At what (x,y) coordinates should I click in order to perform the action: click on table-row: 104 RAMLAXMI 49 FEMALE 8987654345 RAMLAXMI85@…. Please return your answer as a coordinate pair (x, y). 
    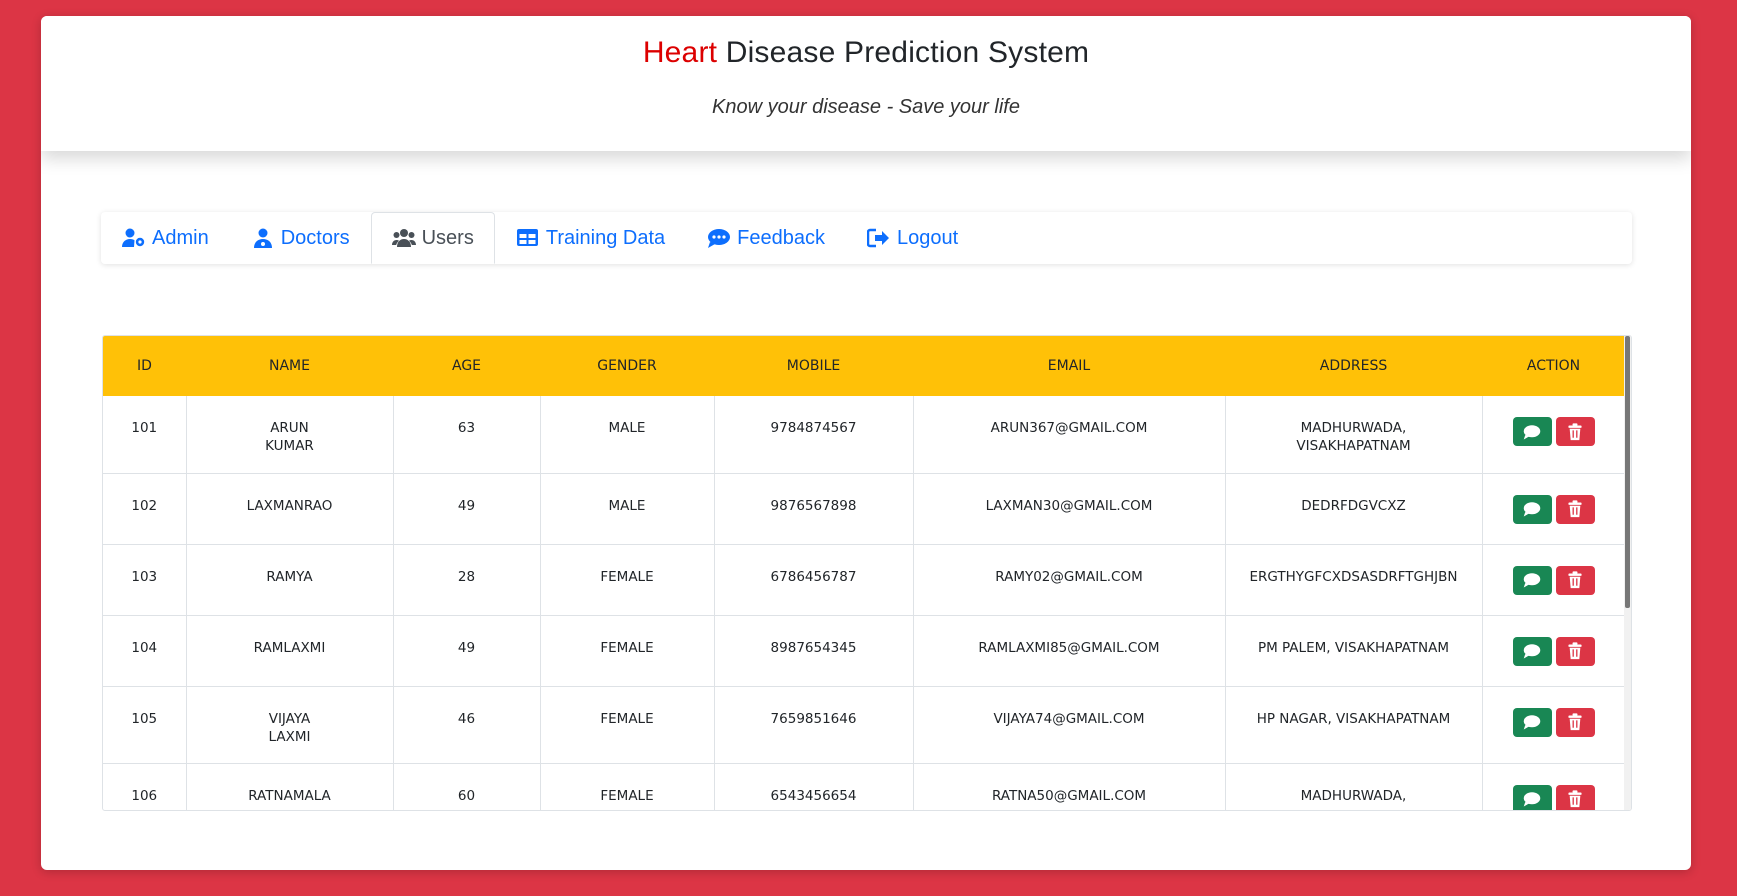
    Looking at the image, I should click on (864, 651).